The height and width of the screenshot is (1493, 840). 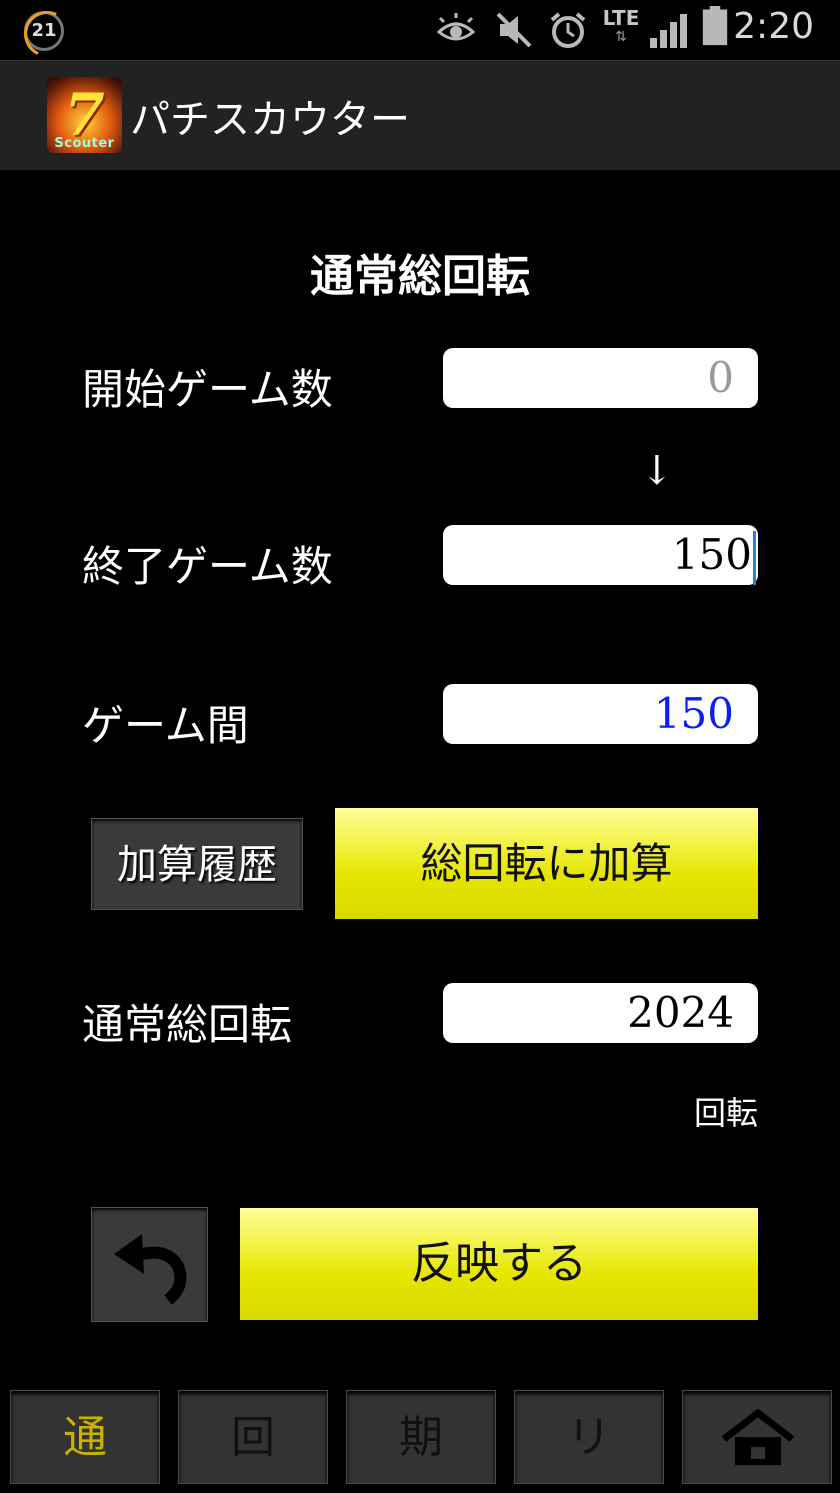 What do you see at coordinates (657, 471) in the screenshot?
I see `down-arrow-icon: ↓` at bounding box center [657, 471].